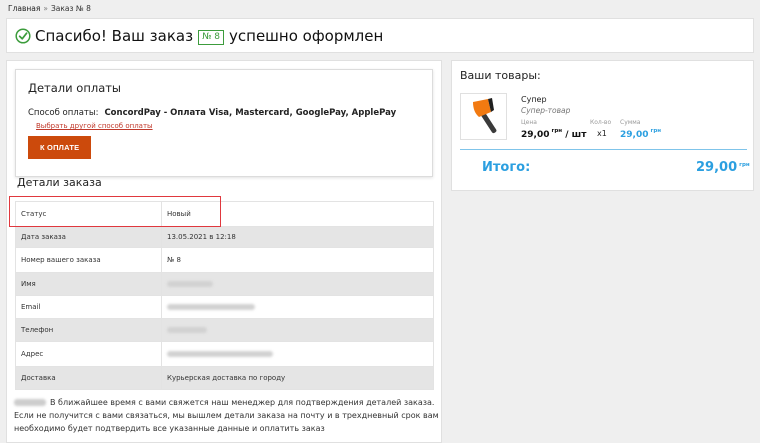  Describe the element at coordinates (187, 330) in the screenshot. I see `redacted-phone` at that location.